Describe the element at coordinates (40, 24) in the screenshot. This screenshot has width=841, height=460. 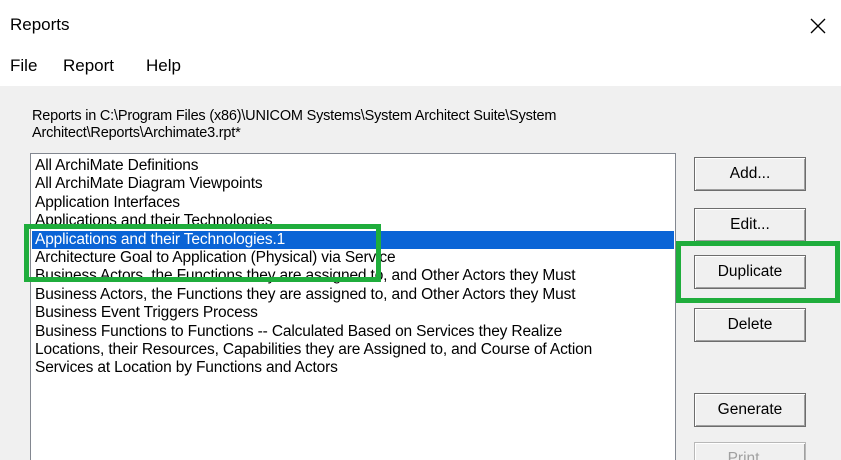
I see `window-title: Reports` at that location.